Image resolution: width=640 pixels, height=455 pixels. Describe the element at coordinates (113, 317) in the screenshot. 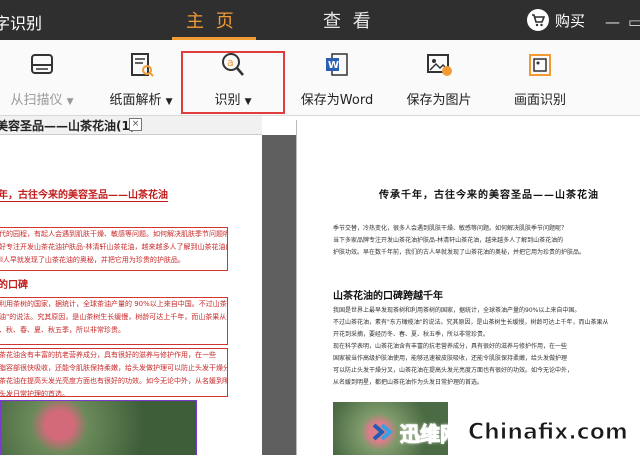

I see `text-line: 油"的说法。究其原因，是山茶树生长缓慢，树龄可达上千年，而山茶果从开` at that location.